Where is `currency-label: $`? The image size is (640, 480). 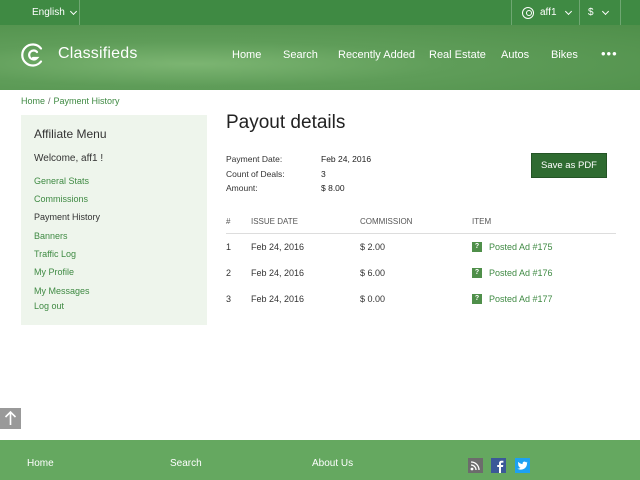
currency-label: $ is located at coordinates (591, 12).